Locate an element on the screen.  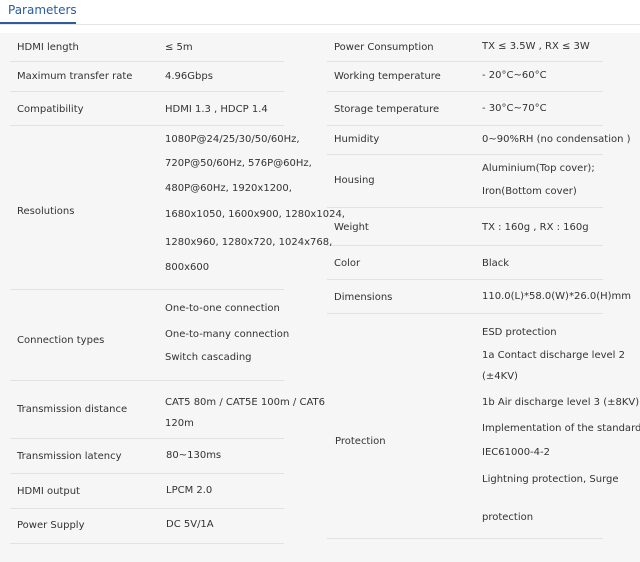
param-value: CAT5 80m / CAT5E 100m / CAT6 is located at coordinates (245, 402).